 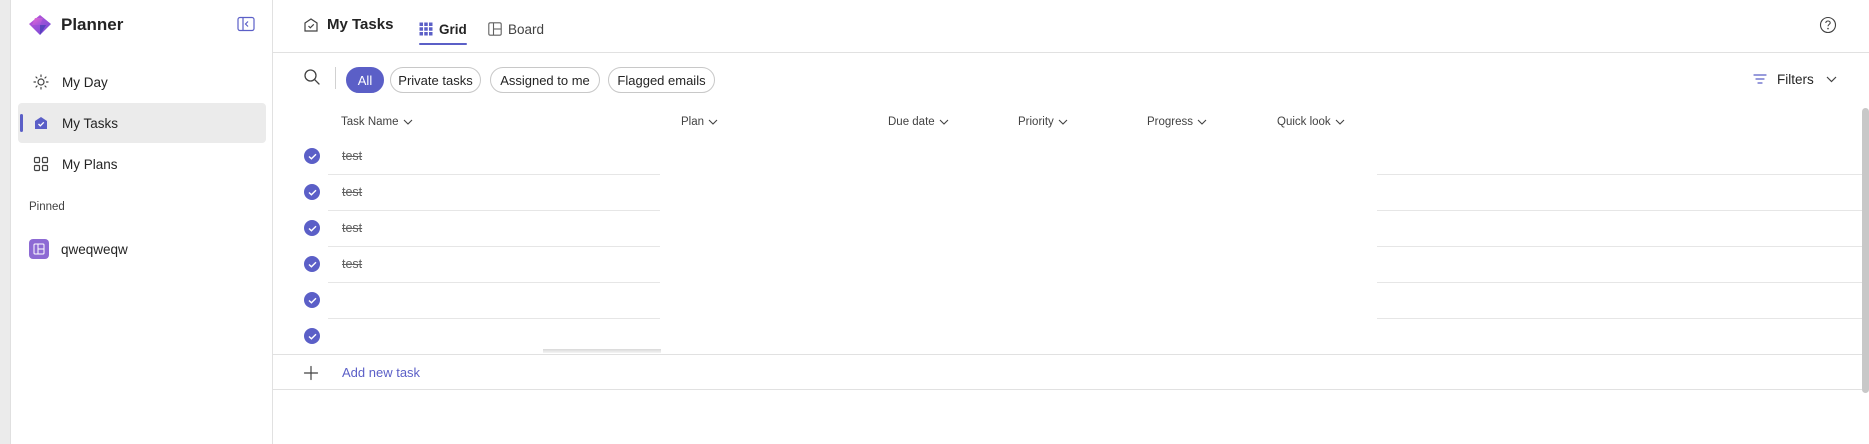 I want to click on page-title: My Tasks, so click(x=360, y=24).